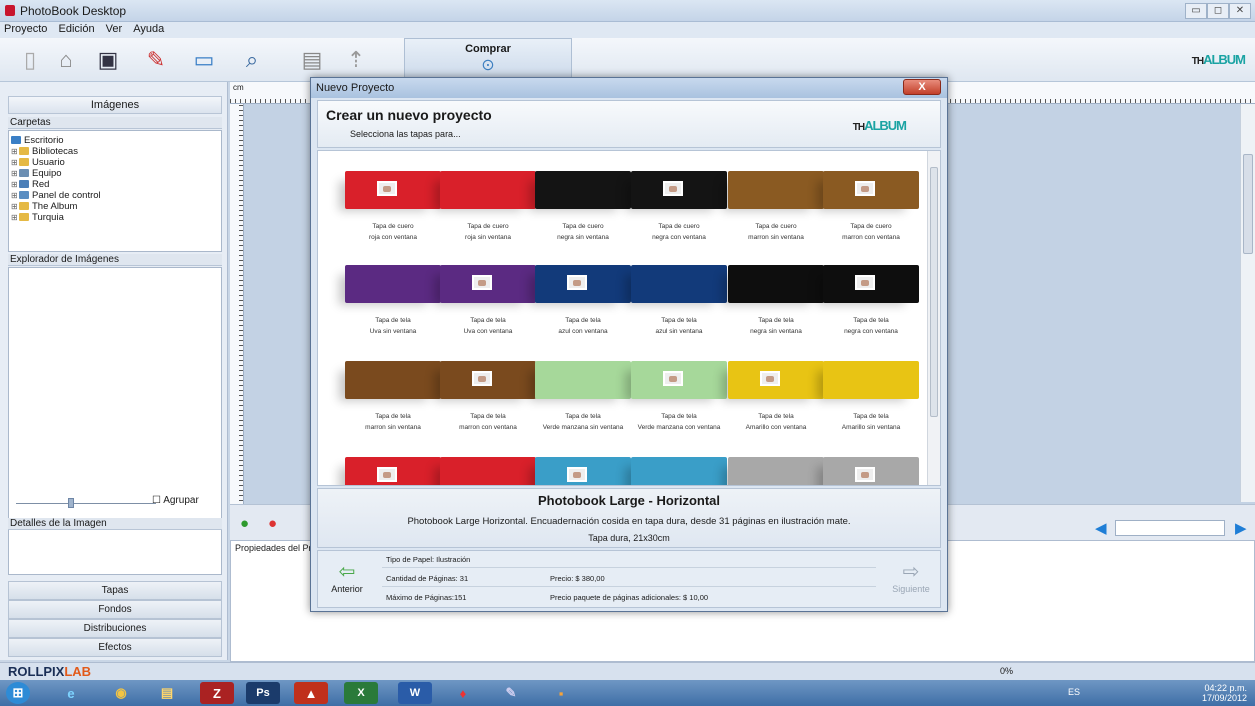  What do you see at coordinates (1101, 528) in the screenshot?
I see `prev-page-icon: ◀` at bounding box center [1101, 528].